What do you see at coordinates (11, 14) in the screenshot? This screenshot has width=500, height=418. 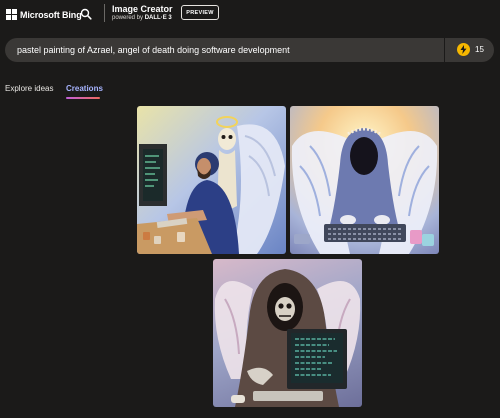 I see `microsoft-logo-icon` at bounding box center [11, 14].